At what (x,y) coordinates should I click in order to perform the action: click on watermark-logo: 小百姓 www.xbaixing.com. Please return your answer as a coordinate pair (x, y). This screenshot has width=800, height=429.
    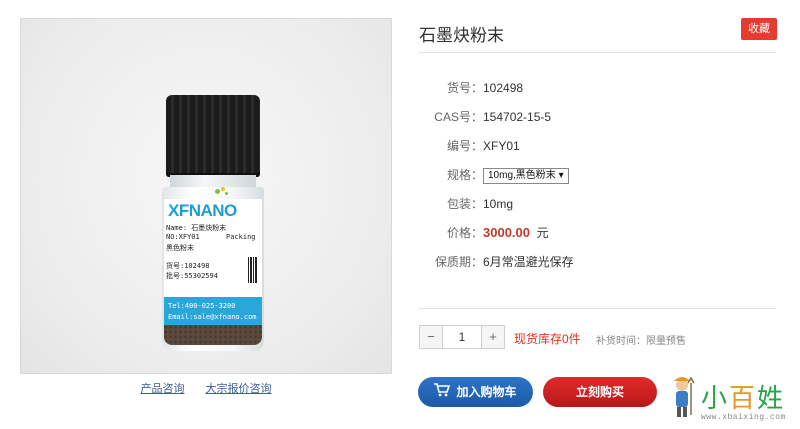
    Looking at the image, I should click on (732, 401).